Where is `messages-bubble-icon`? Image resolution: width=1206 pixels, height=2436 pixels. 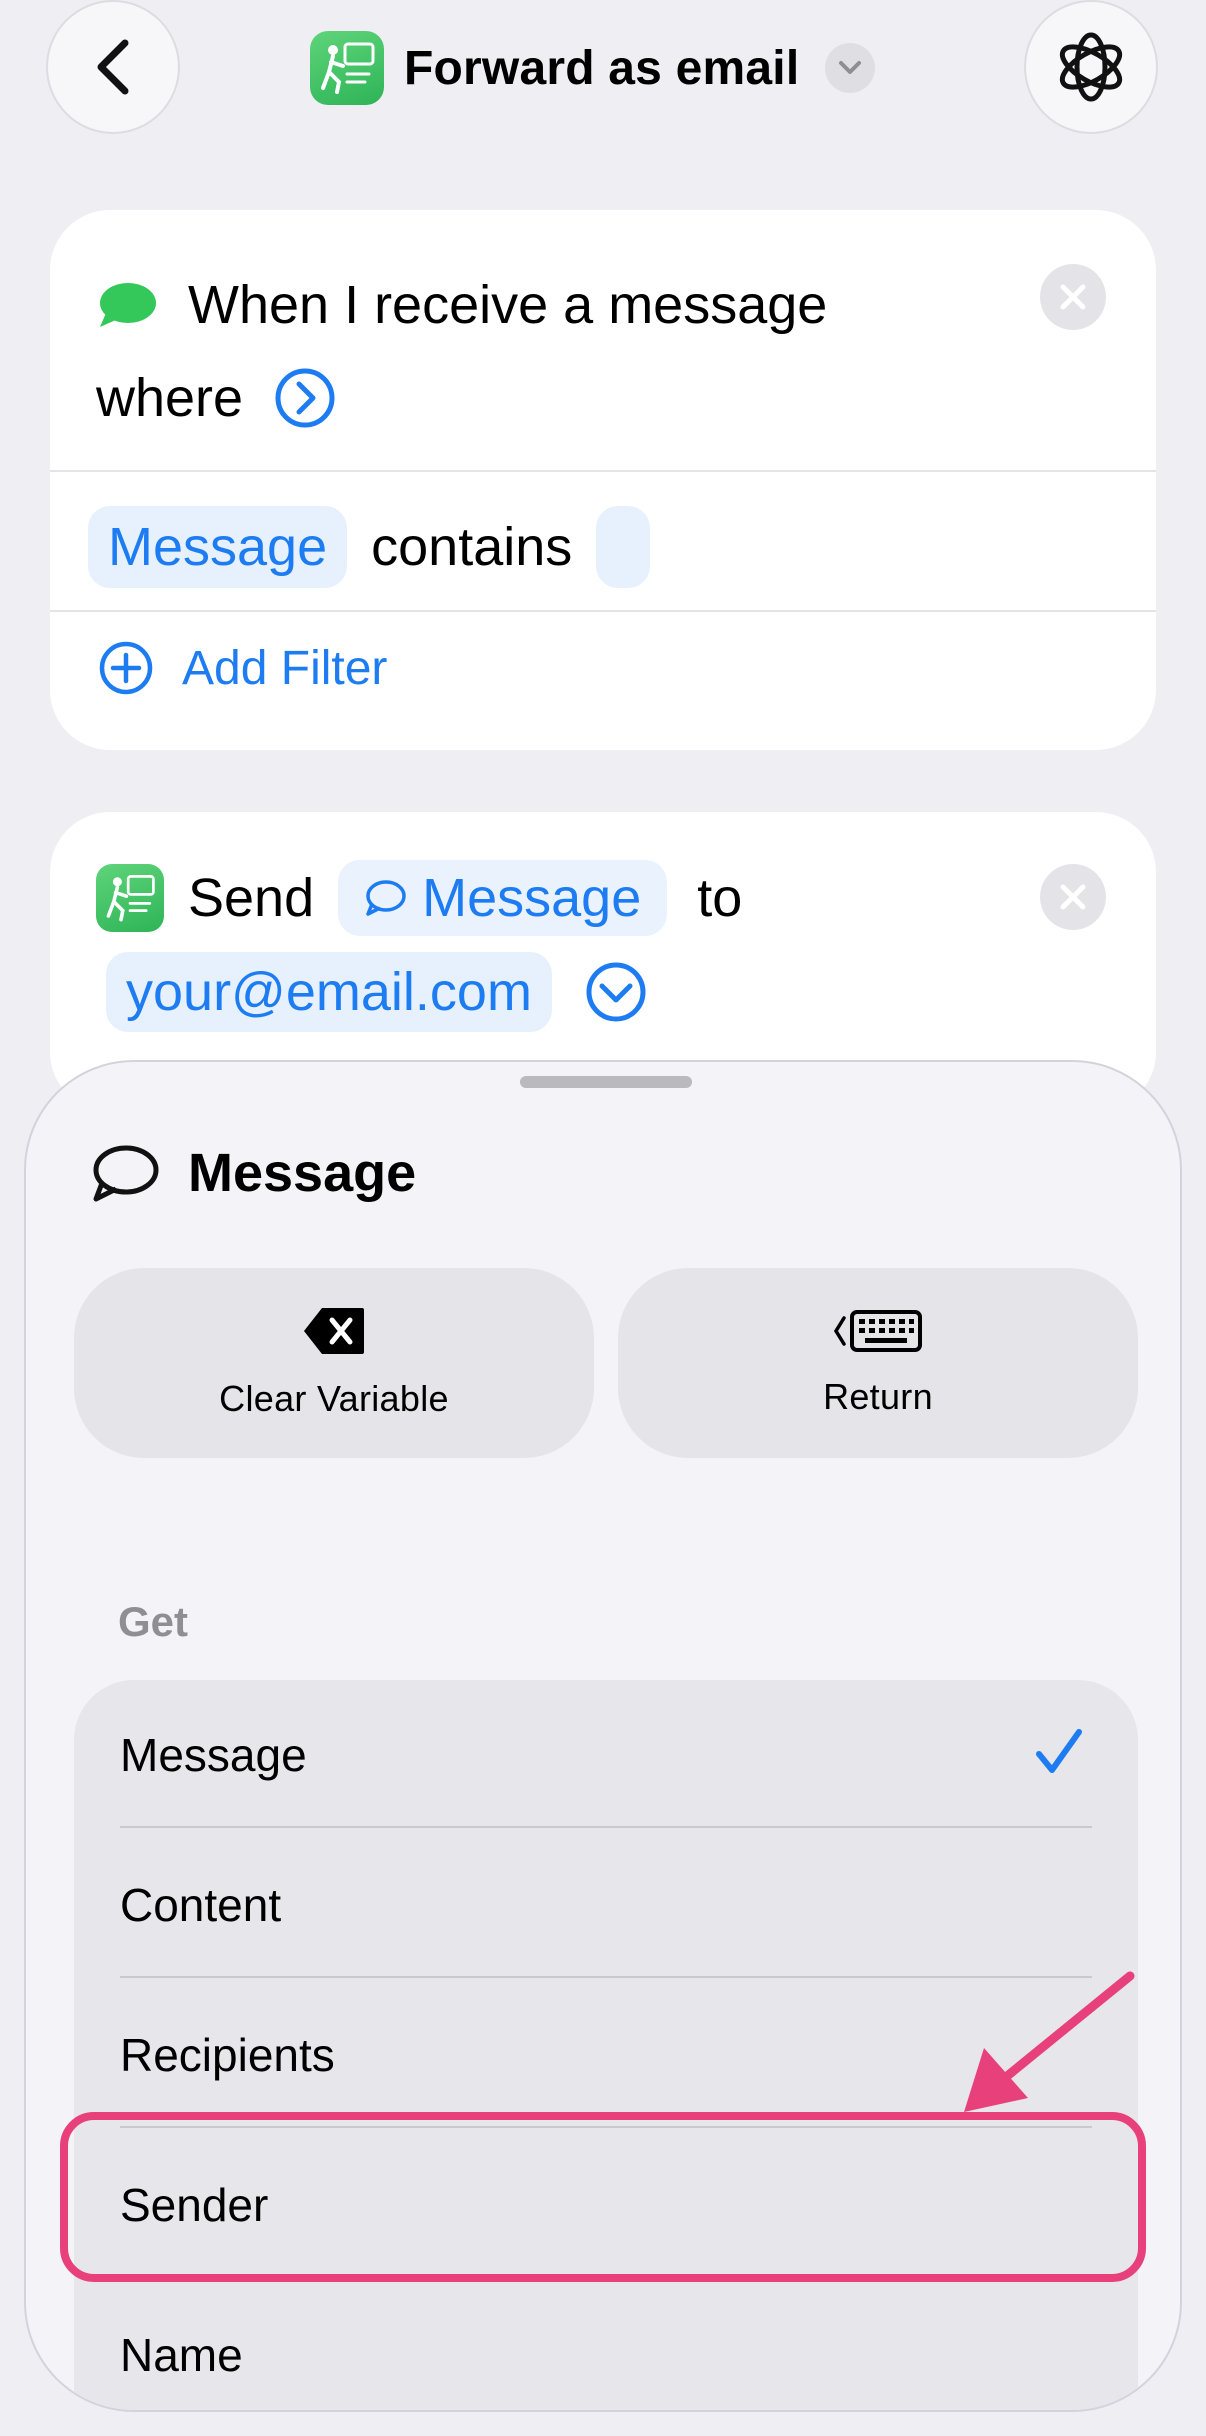 messages-bubble-icon is located at coordinates (128, 305).